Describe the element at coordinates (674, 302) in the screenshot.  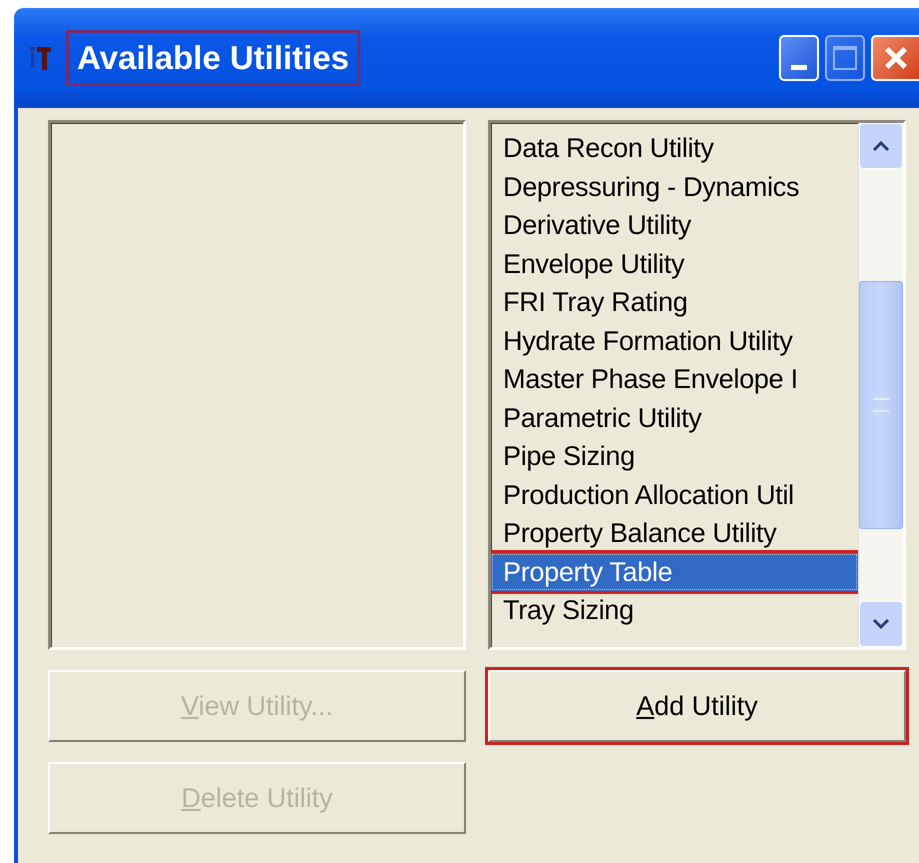
I see `list-item: FRI Tray Rating` at that location.